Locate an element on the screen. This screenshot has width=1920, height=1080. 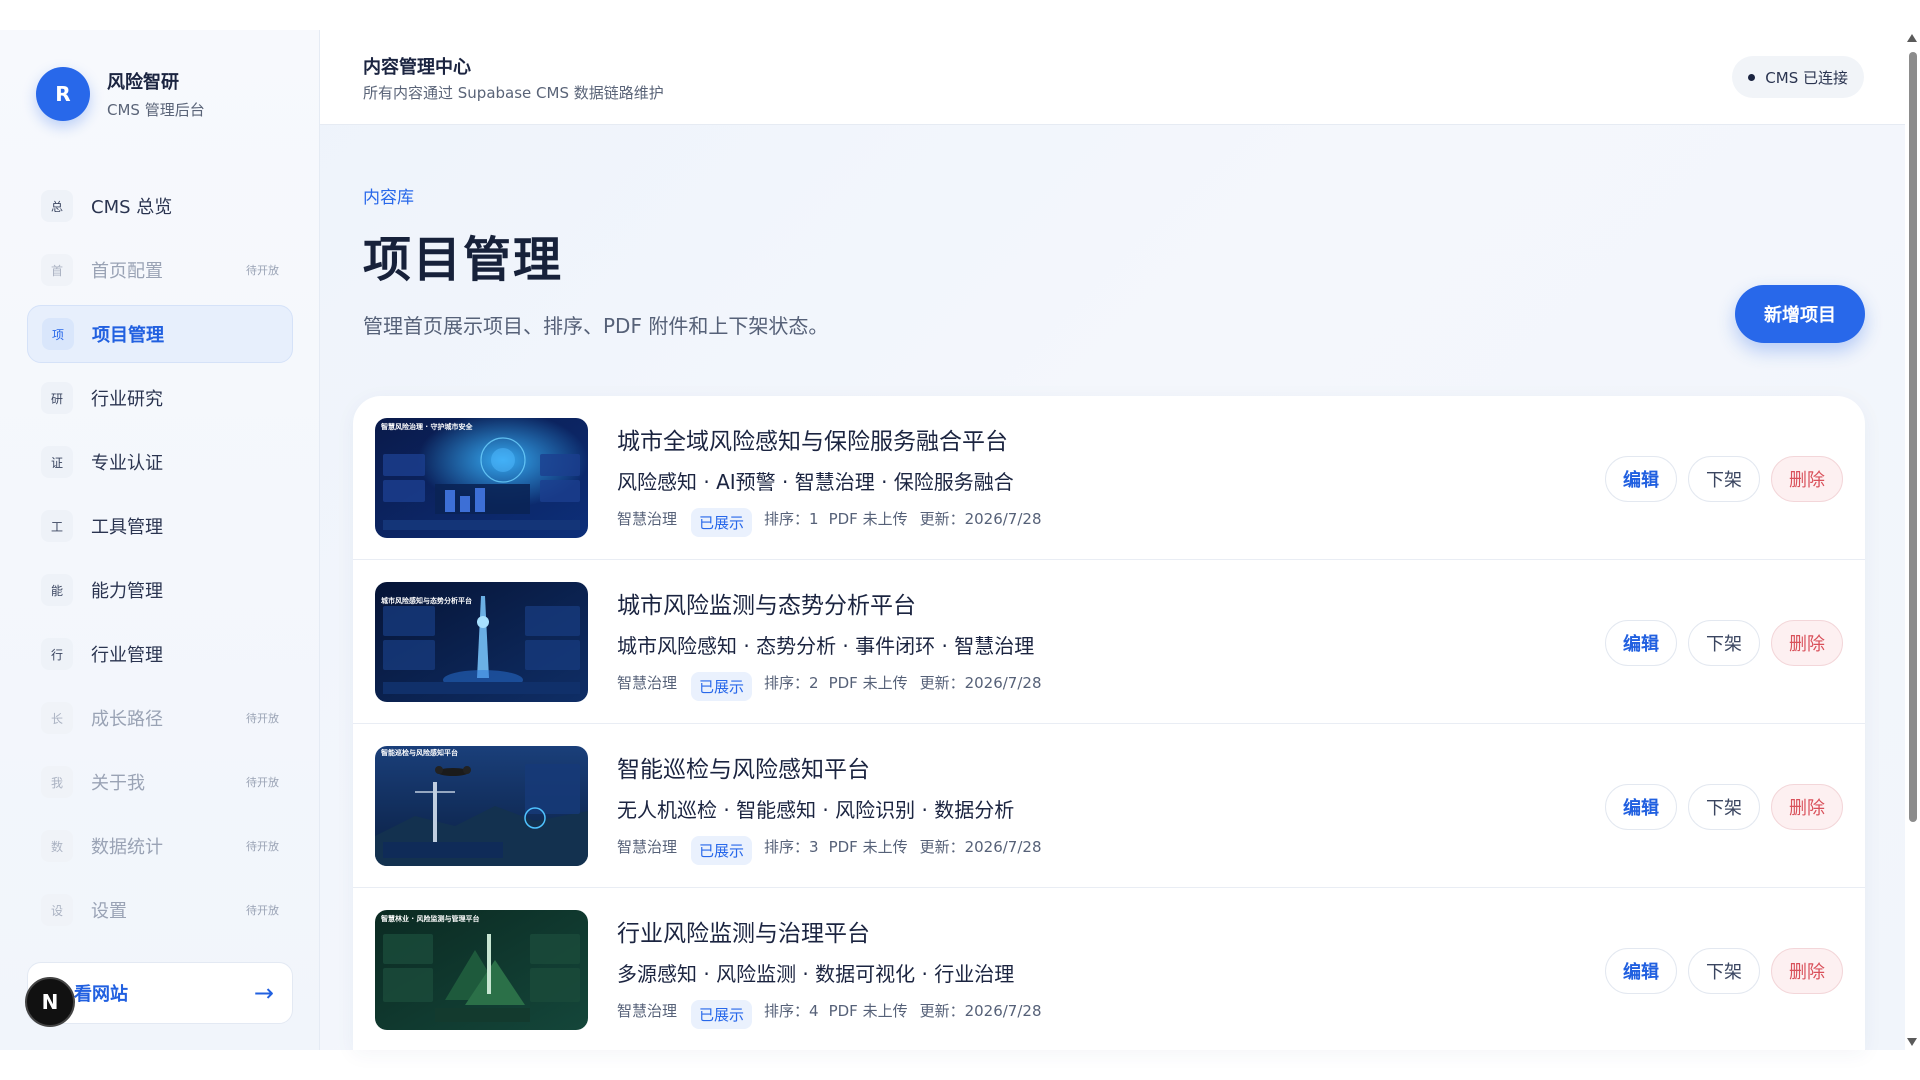
nav-badge: 设 is located at coordinates (57, 910).